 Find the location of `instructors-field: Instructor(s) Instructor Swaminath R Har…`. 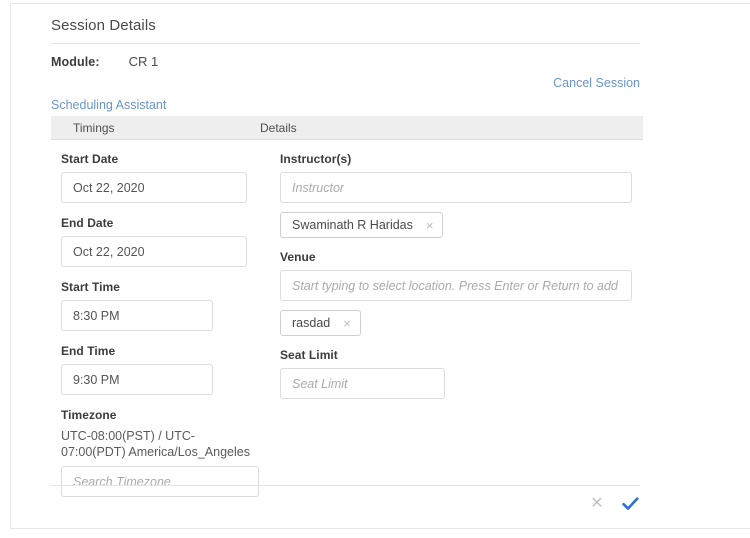

instructors-field: Instructor(s) Instructor Swaminath R Har… is located at coordinates (460, 195).